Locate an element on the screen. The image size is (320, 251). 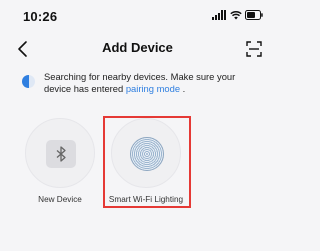
device-new-device: New Device is located at coordinates (60, 168).